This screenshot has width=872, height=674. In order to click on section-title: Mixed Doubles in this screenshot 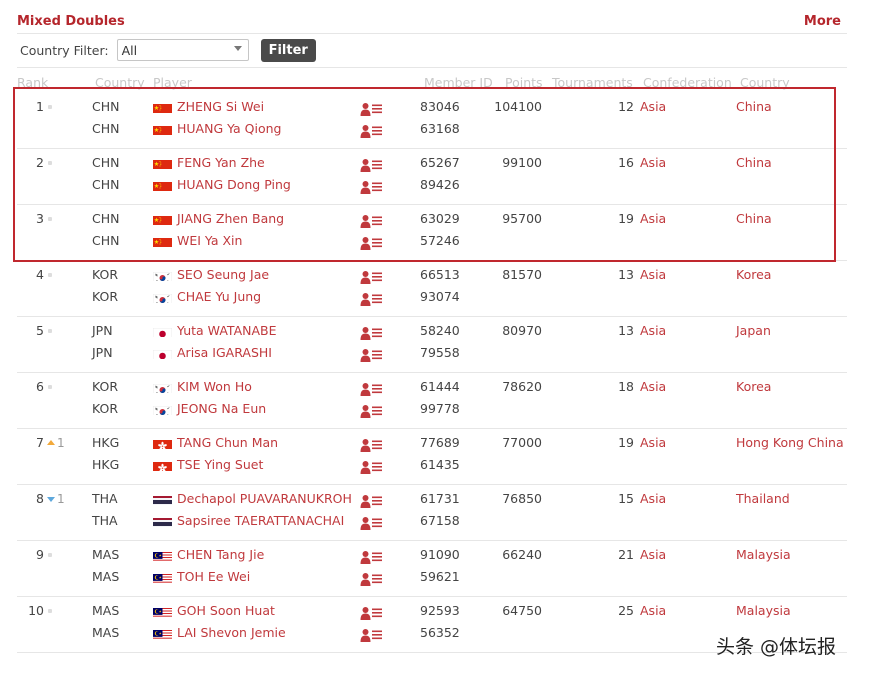, I will do `click(71, 21)`.